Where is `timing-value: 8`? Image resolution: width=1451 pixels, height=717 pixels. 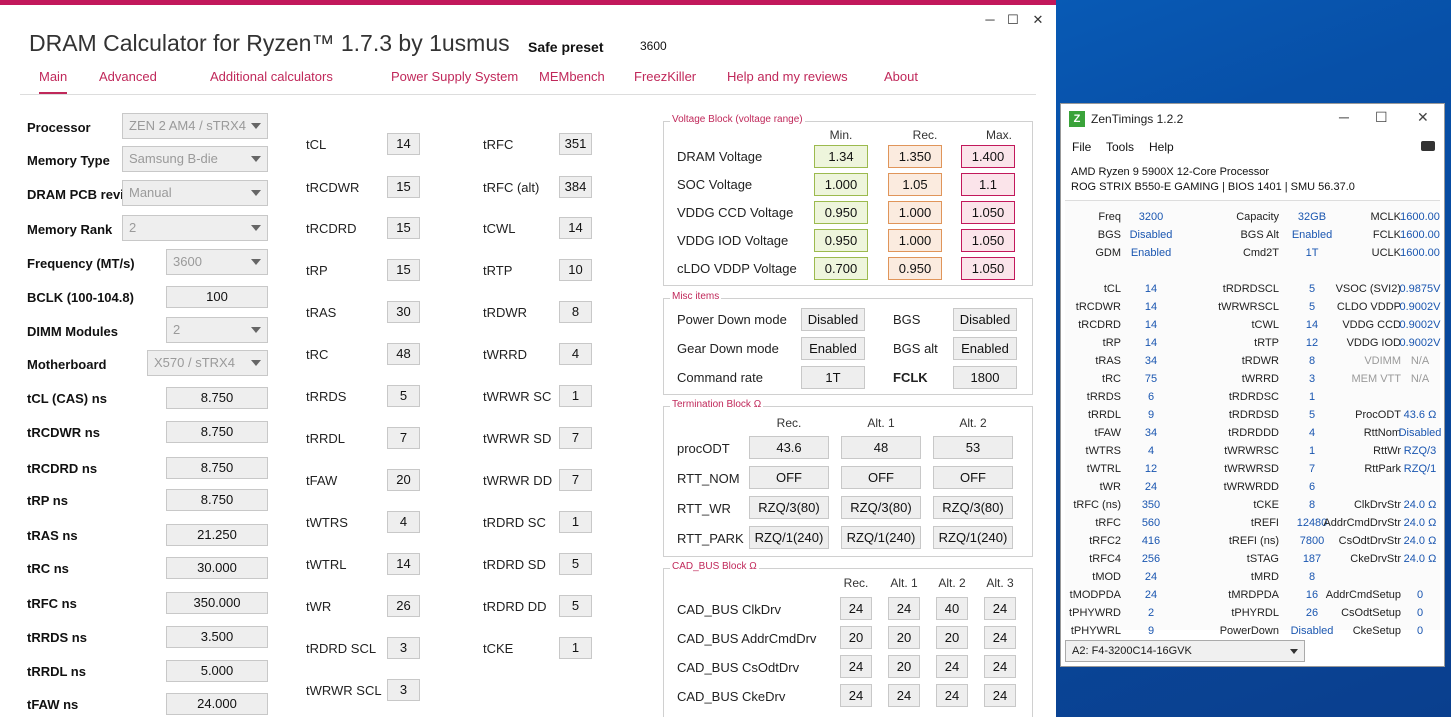
timing-value: 8 is located at coordinates (575, 312).